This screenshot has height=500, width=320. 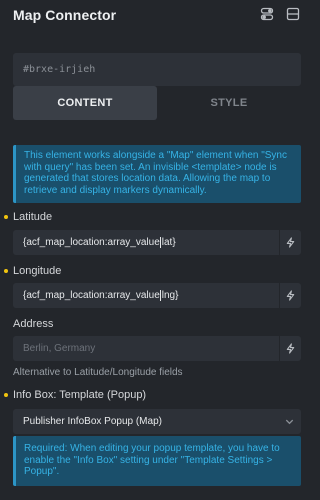 I want to click on tab-content: CONTENT, so click(x=85, y=103).